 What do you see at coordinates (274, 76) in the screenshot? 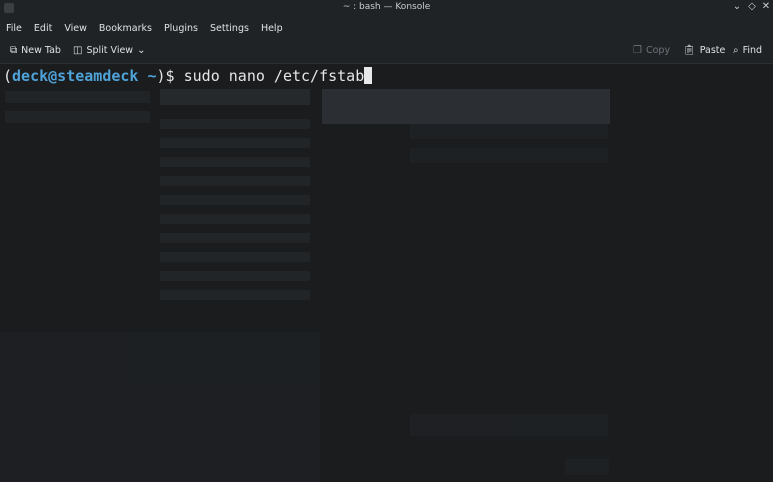
I see `typed-command: sudo nano /etc/fstab` at bounding box center [274, 76].